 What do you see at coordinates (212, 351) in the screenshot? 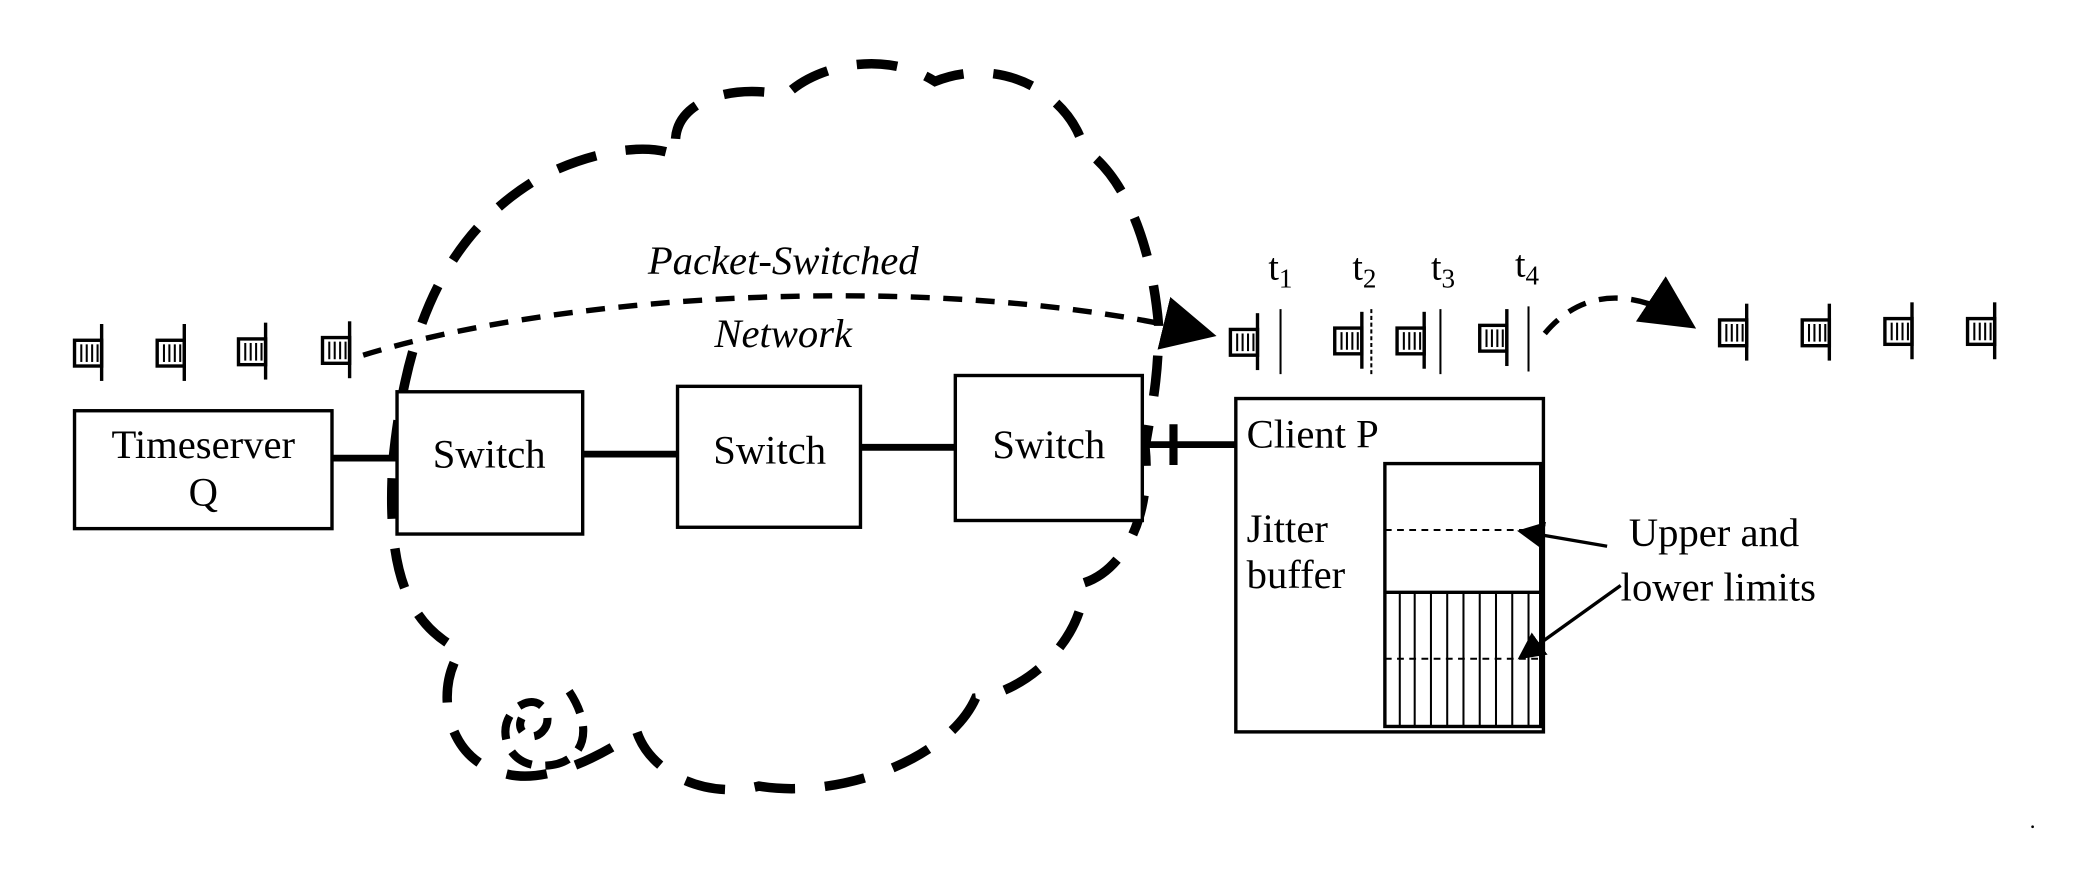
I see `outgoing-packets` at bounding box center [212, 351].